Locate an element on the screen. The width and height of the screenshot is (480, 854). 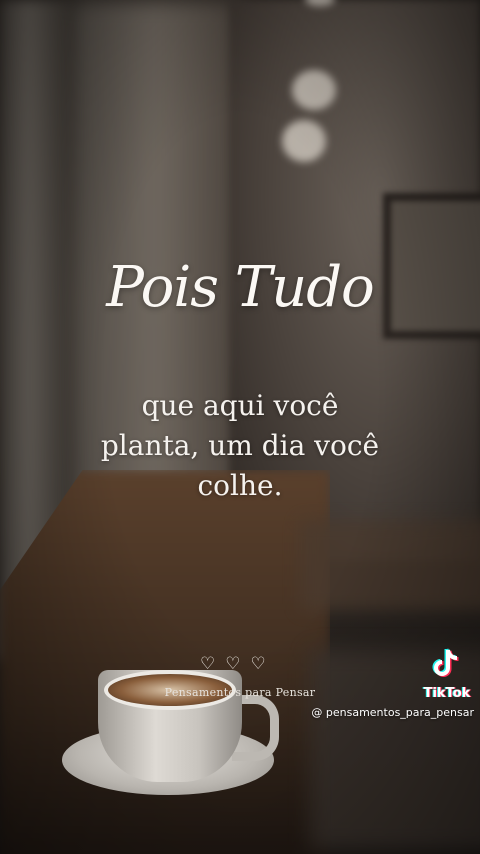
hearts-row: ♡ ♡ ♡ is located at coordinates (233, 664).